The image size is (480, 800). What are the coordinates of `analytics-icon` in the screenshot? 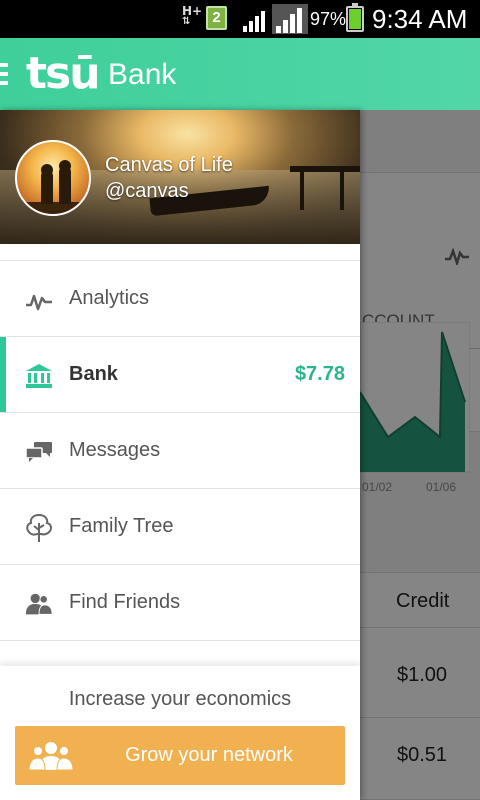 It's located at (39, 300).